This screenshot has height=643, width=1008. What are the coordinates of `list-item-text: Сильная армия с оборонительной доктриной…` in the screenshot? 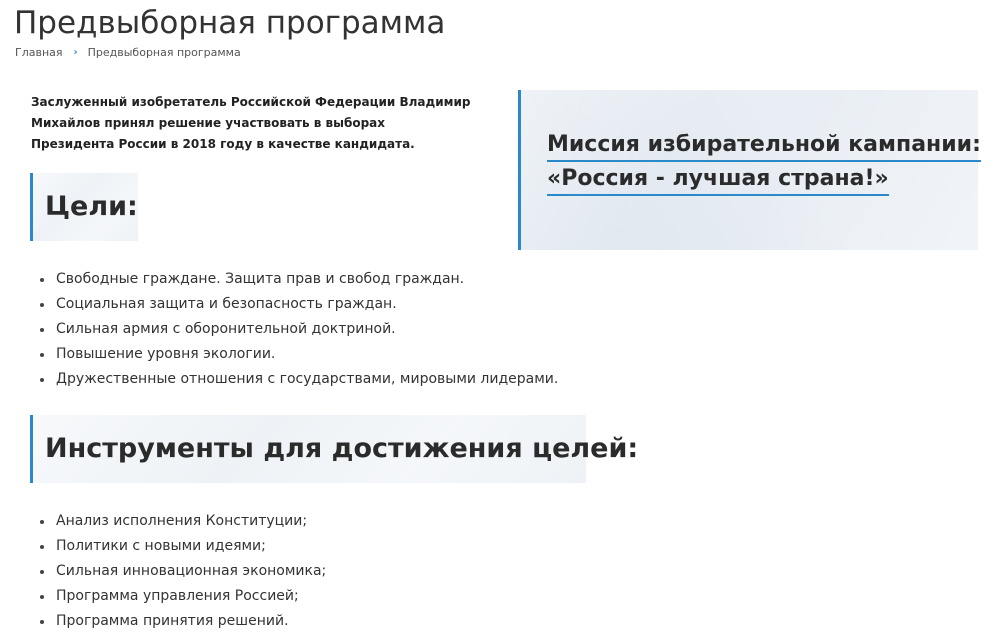 It's located at (226, 329).